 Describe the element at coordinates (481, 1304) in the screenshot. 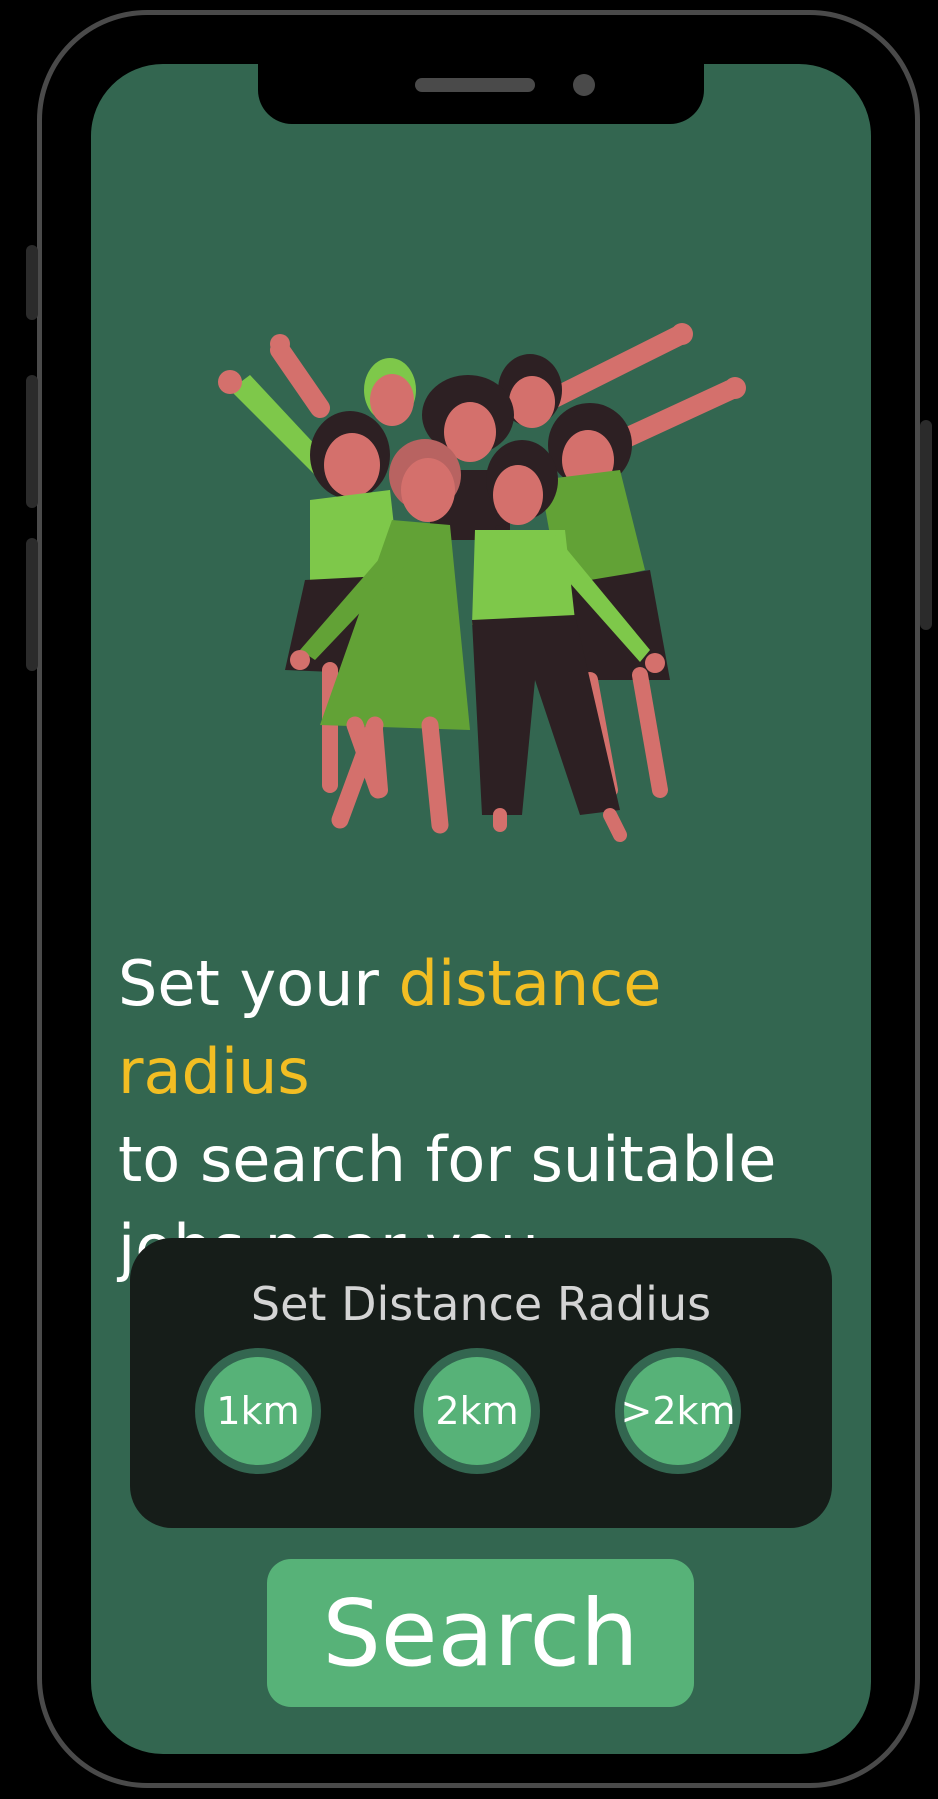

I see `radius-card-title: Set Distance Radius` at that location.